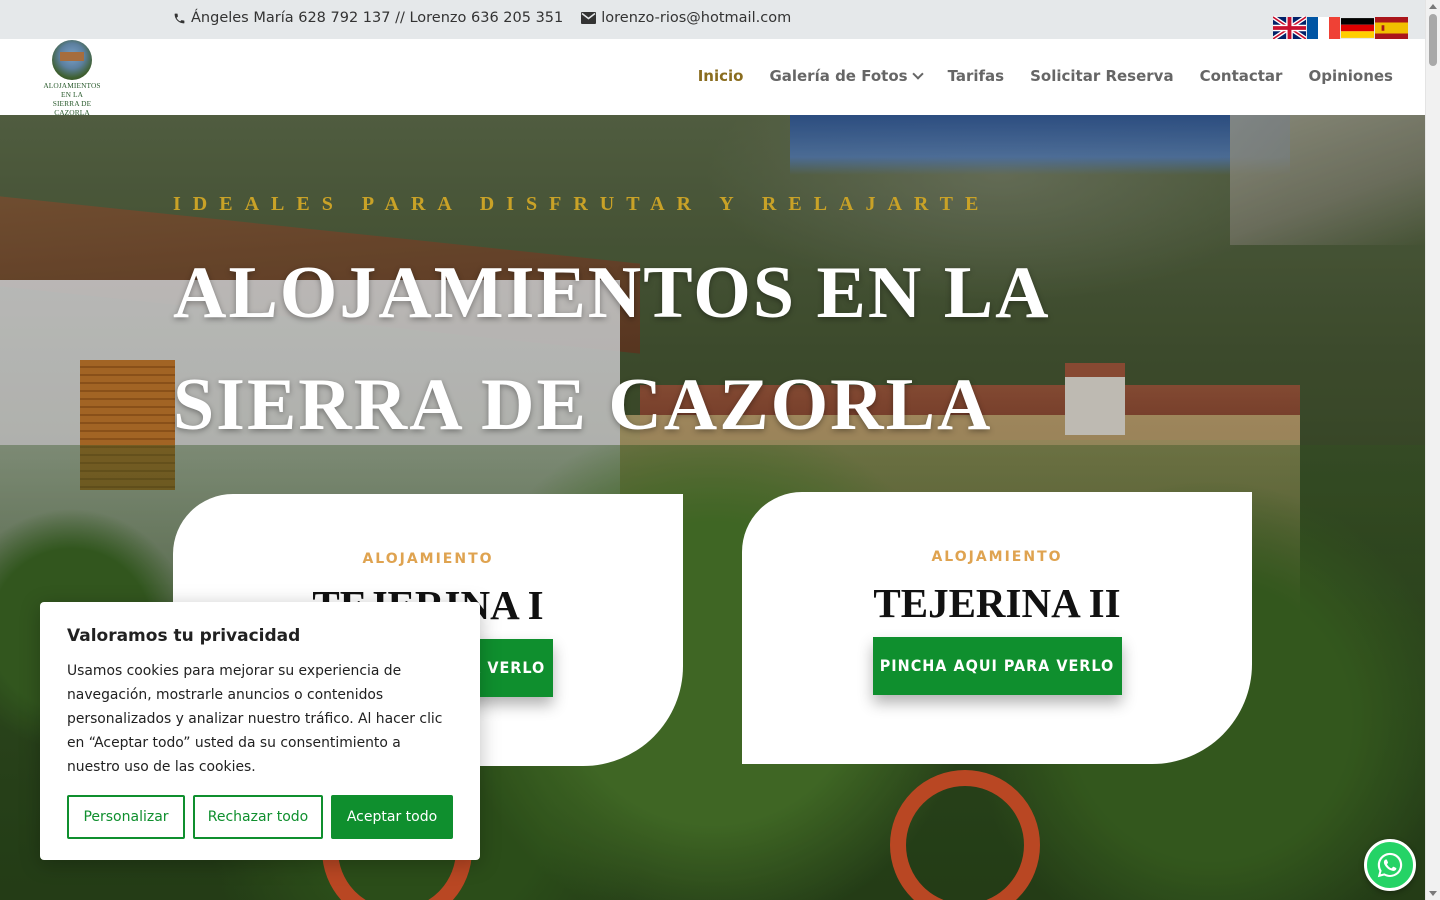 This screenshot has width=1440, height=900. Describe the element at coordinates (392, 817) in the screenshot. I see `accept-all-button: Aceptar todo` at that location.